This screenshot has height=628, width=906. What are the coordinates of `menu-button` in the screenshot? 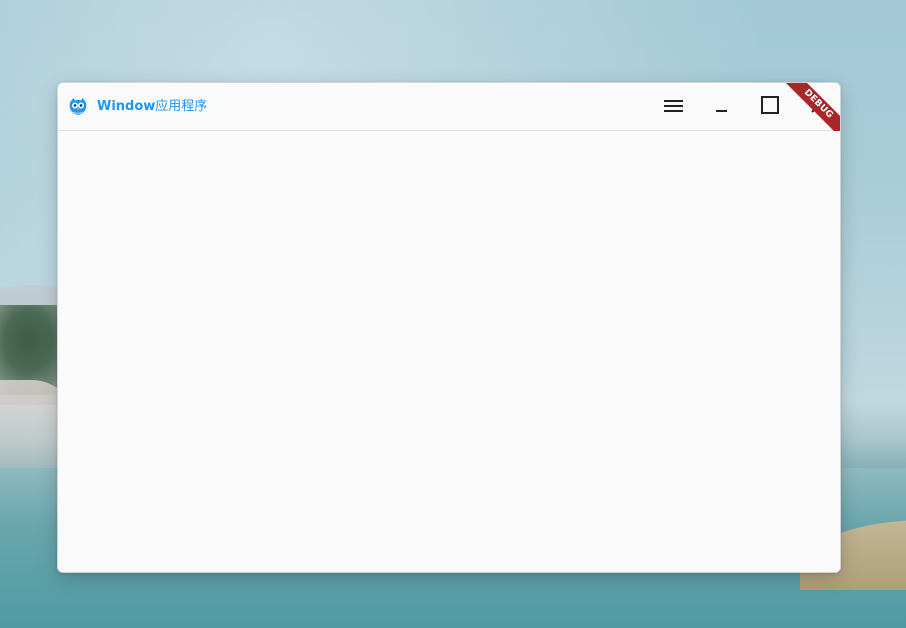 It's located at (674, 107).